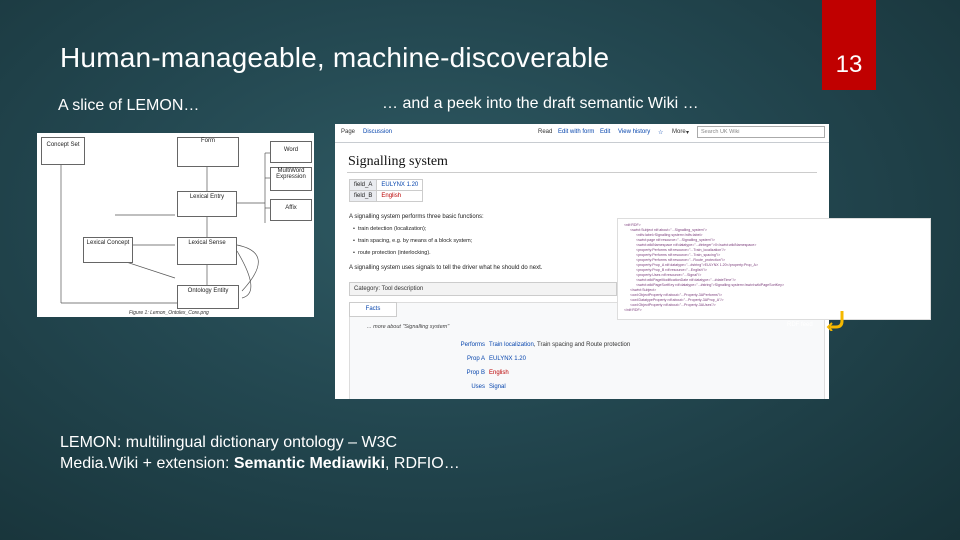  Describe the element at coordinates (392, 253) in the screenshot. I see `list-item: route protection (interlocking).` at that location.